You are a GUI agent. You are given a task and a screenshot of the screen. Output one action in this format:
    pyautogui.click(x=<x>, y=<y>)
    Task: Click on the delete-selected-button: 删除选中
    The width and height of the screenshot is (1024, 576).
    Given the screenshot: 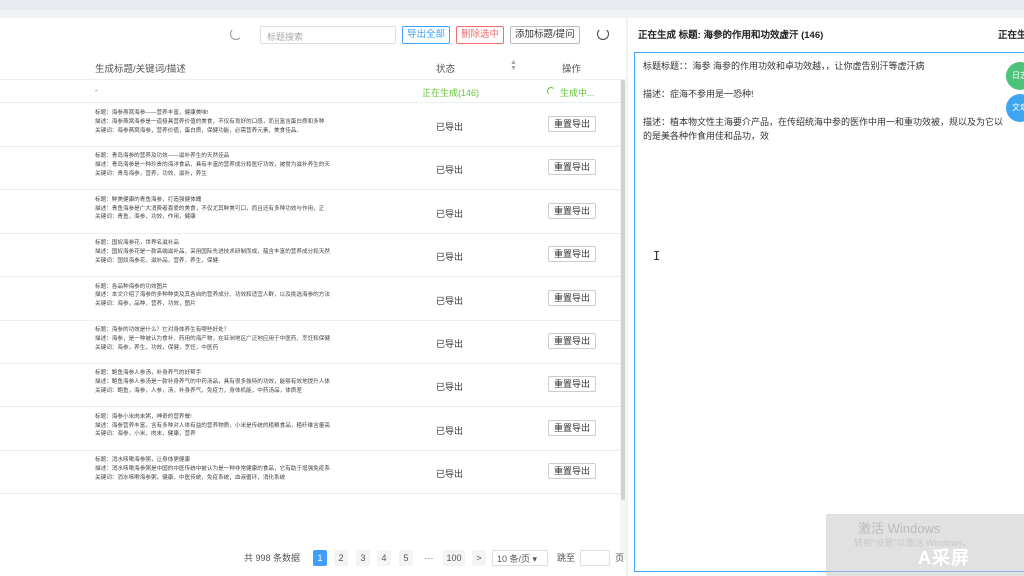 What is the action you would take?
    pyautogui.click(x=480, y=35)
    